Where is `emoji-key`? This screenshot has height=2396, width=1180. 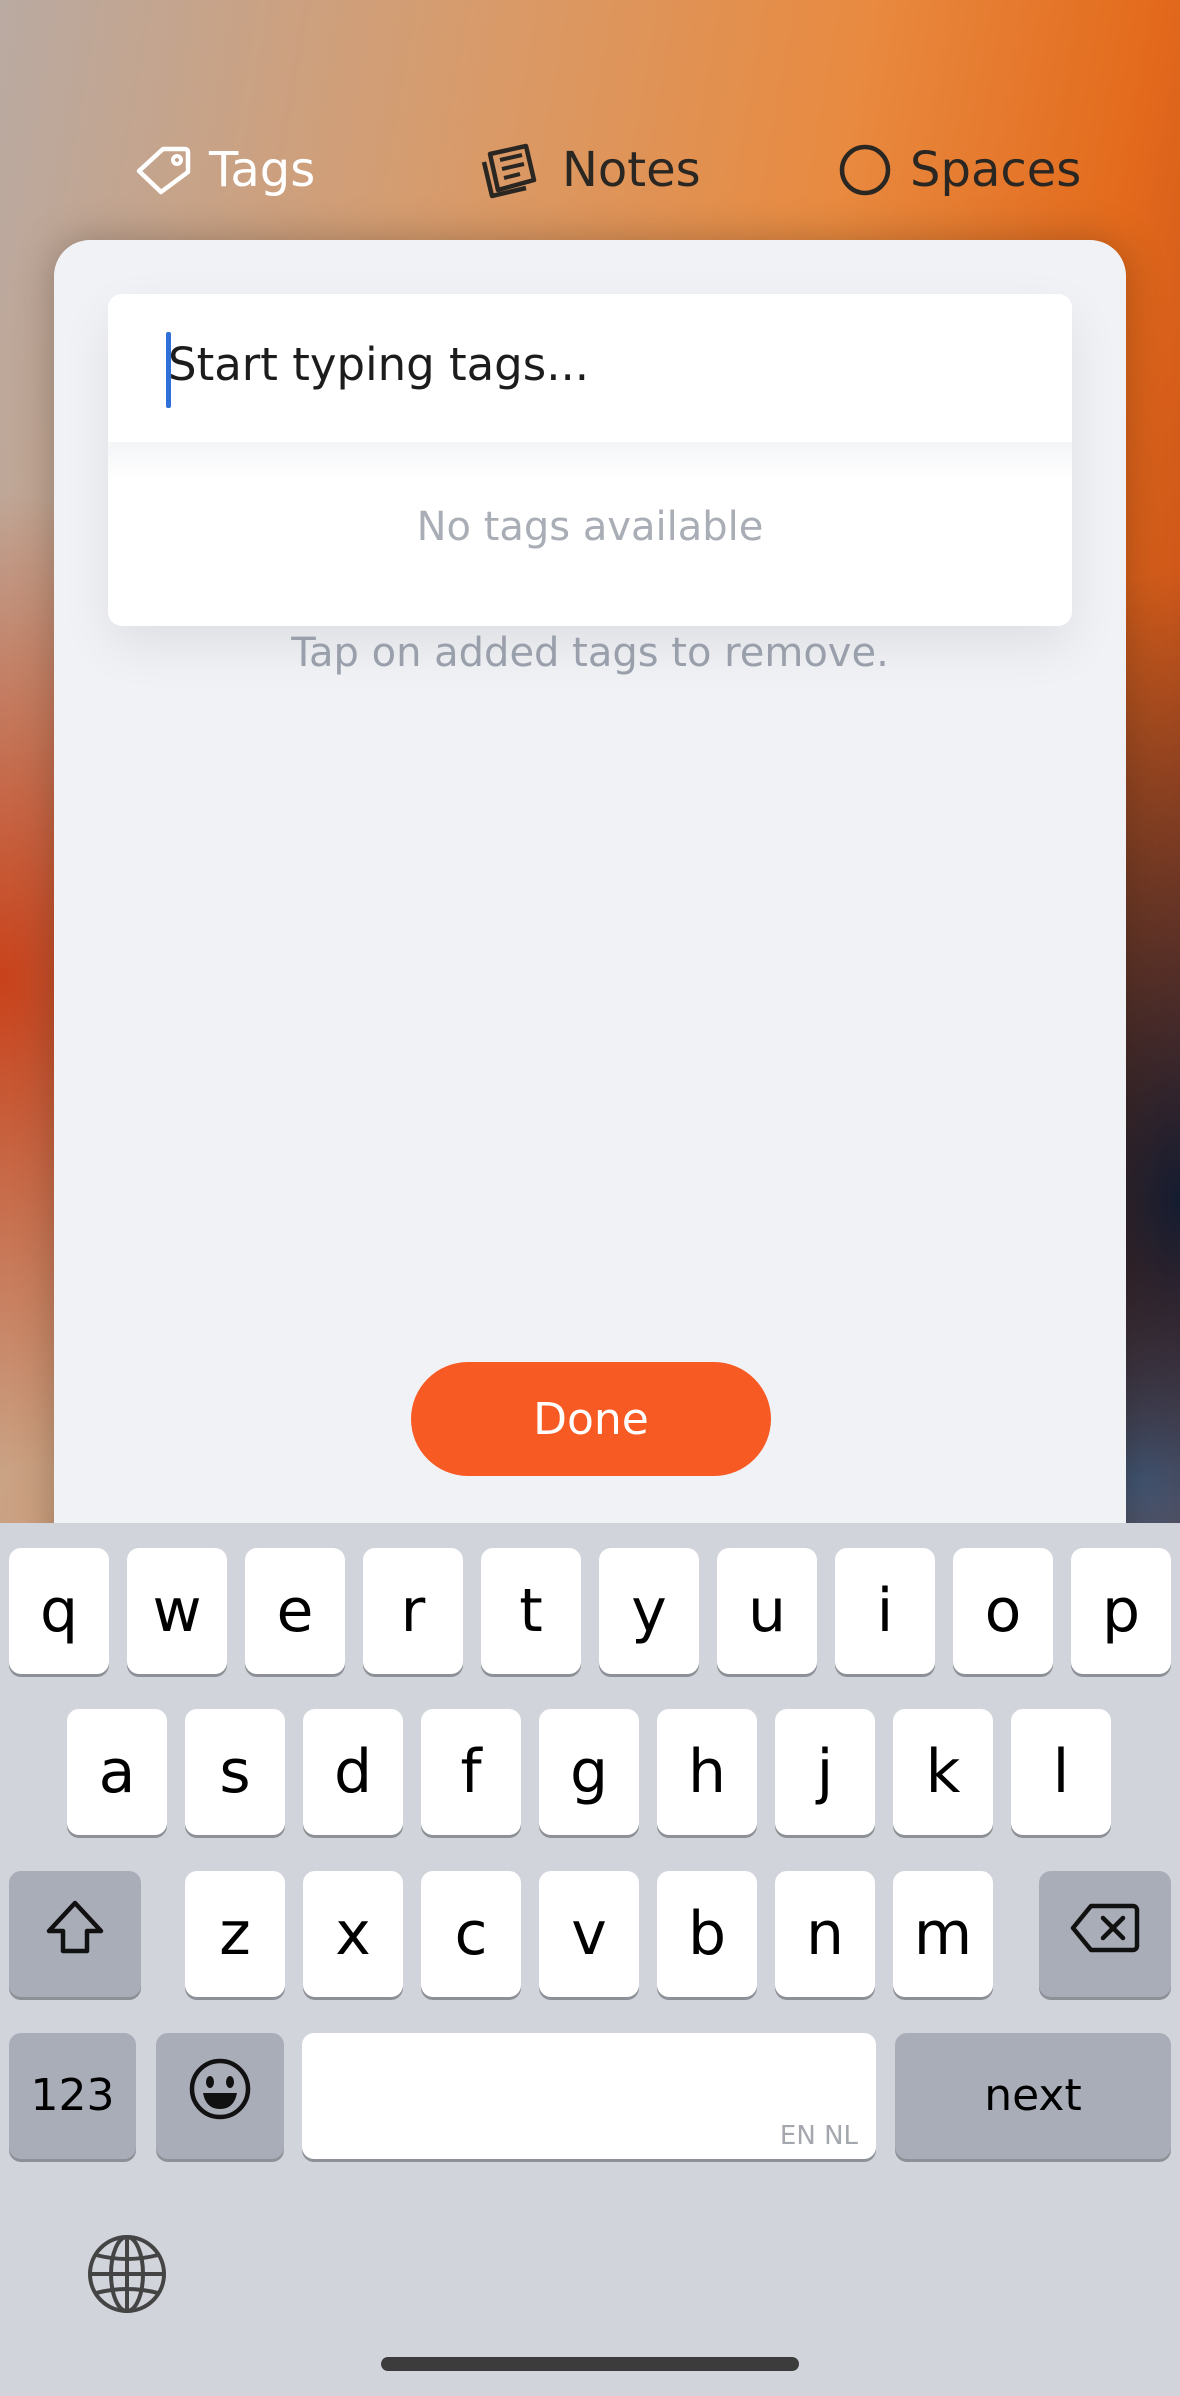
emoji-key is located at coordinates (220, 2096).